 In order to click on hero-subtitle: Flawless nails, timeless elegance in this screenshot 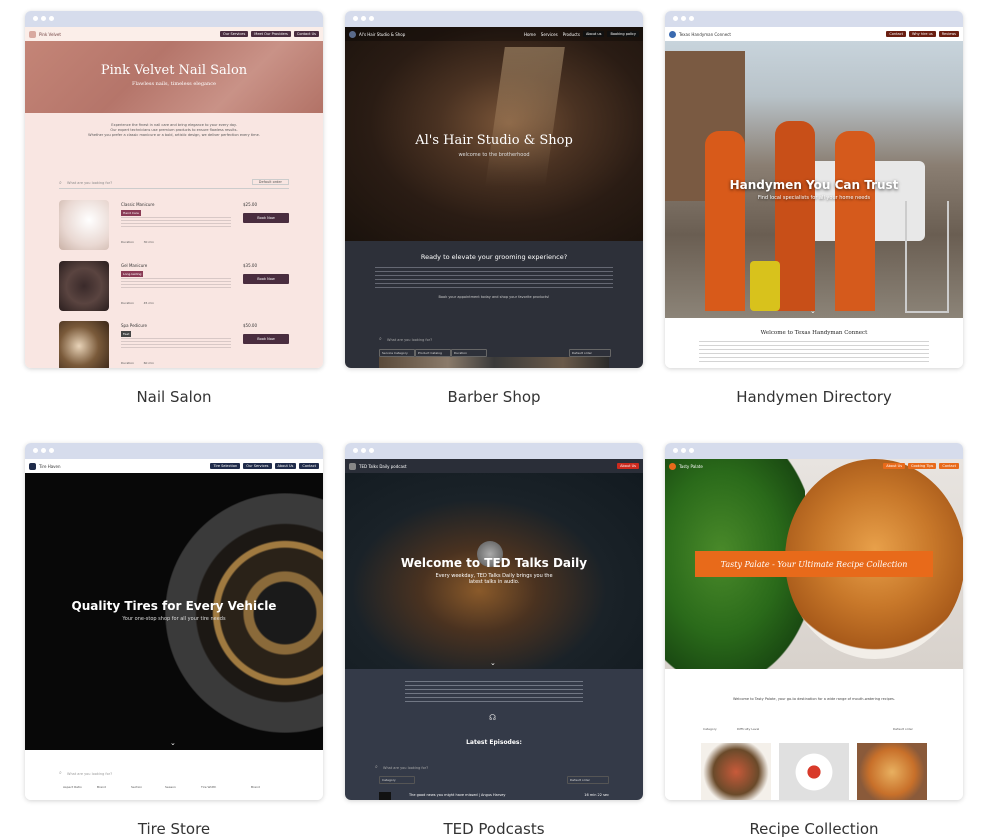, I will do `click(174, 84)`.